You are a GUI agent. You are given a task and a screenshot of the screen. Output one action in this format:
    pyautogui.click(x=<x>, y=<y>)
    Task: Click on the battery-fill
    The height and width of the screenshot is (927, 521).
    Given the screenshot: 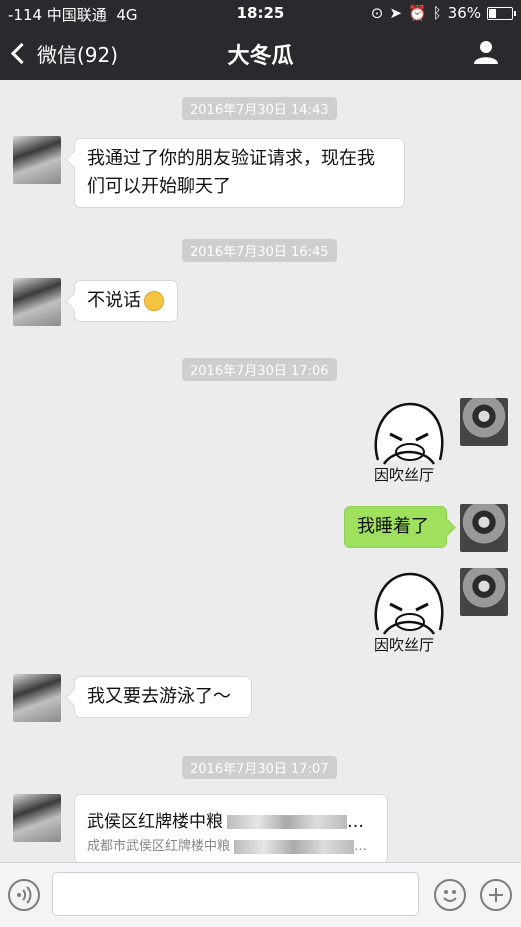 What is the action you would take?
    pyautogui.click(x=492, y=13)
    